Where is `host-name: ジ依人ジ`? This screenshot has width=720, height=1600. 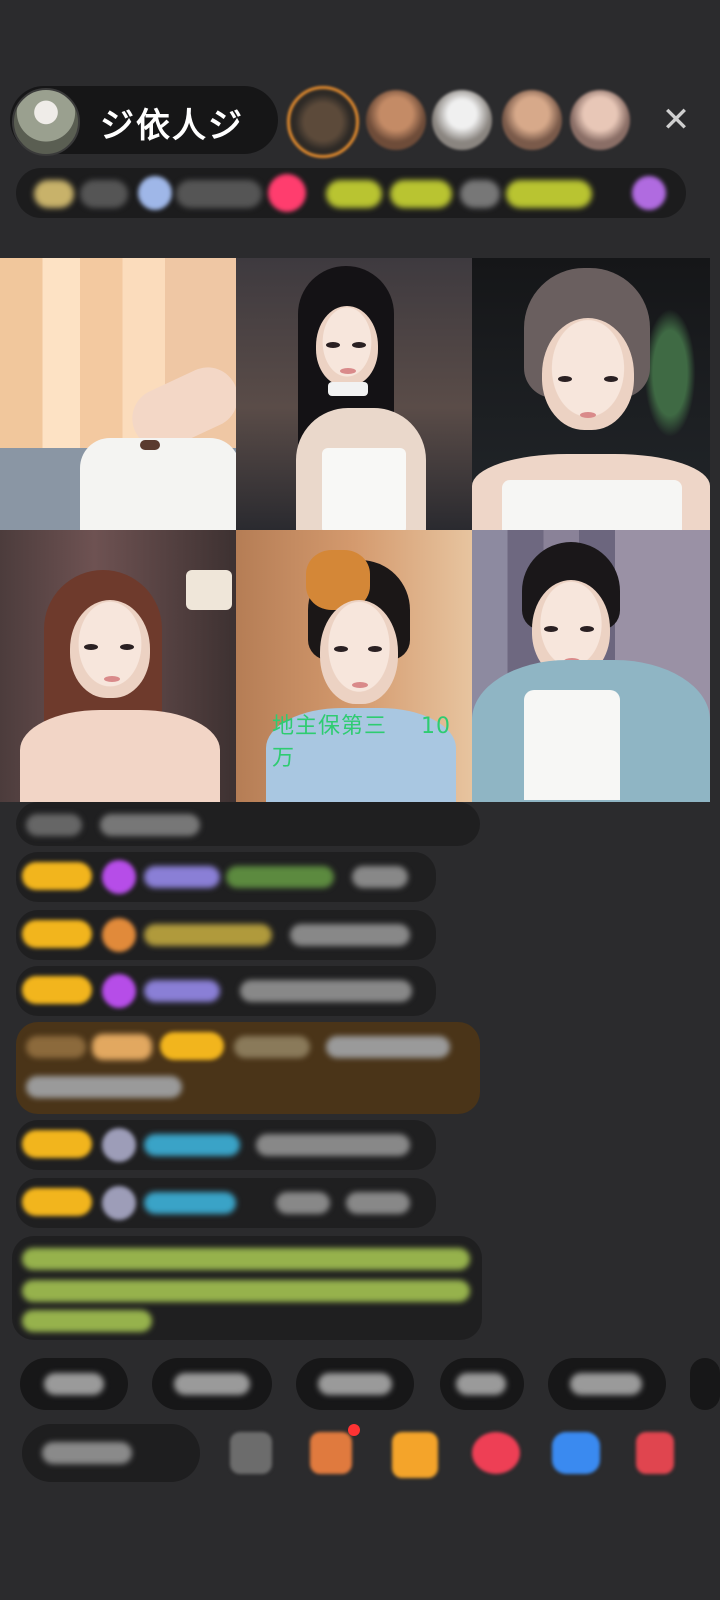
host-name: ジ依人ジ is located at coordinates (172, 126).